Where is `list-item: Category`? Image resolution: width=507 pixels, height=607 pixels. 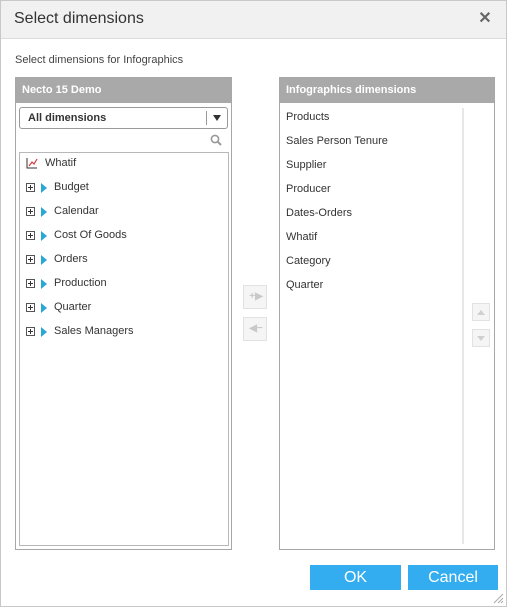
list-item: Category is located at coordinates (308, 264).